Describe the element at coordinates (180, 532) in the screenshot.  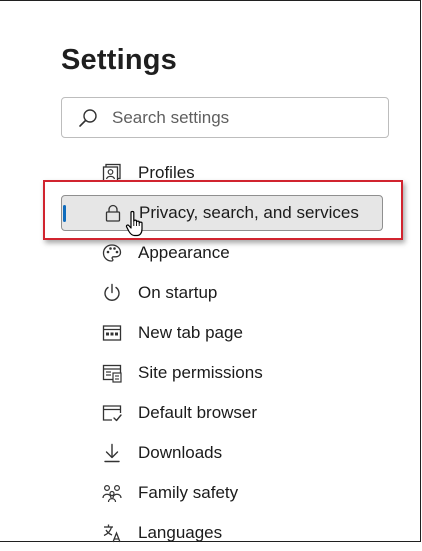
I see `nav-item-label: Languages` at that location.